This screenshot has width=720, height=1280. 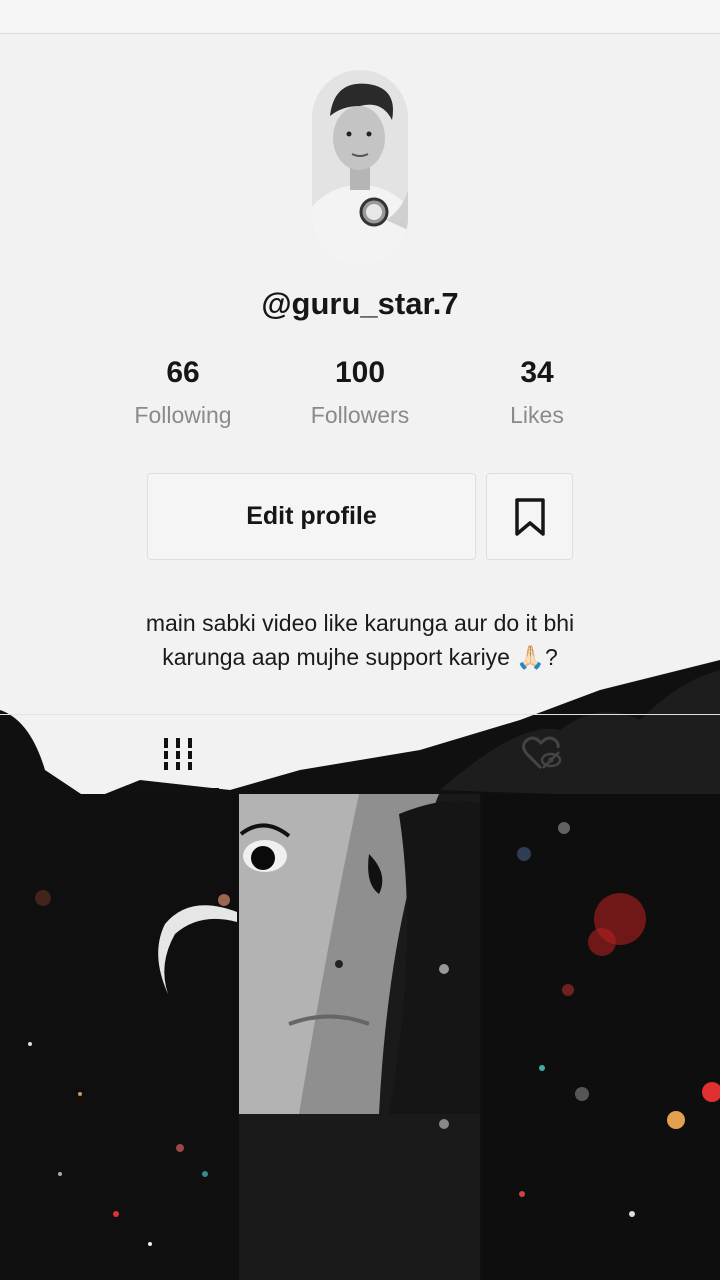 What do you see at coordinates (178, 790) in the screenshot?
I see `active-tab-indicator` at bounding box center [178, 790].